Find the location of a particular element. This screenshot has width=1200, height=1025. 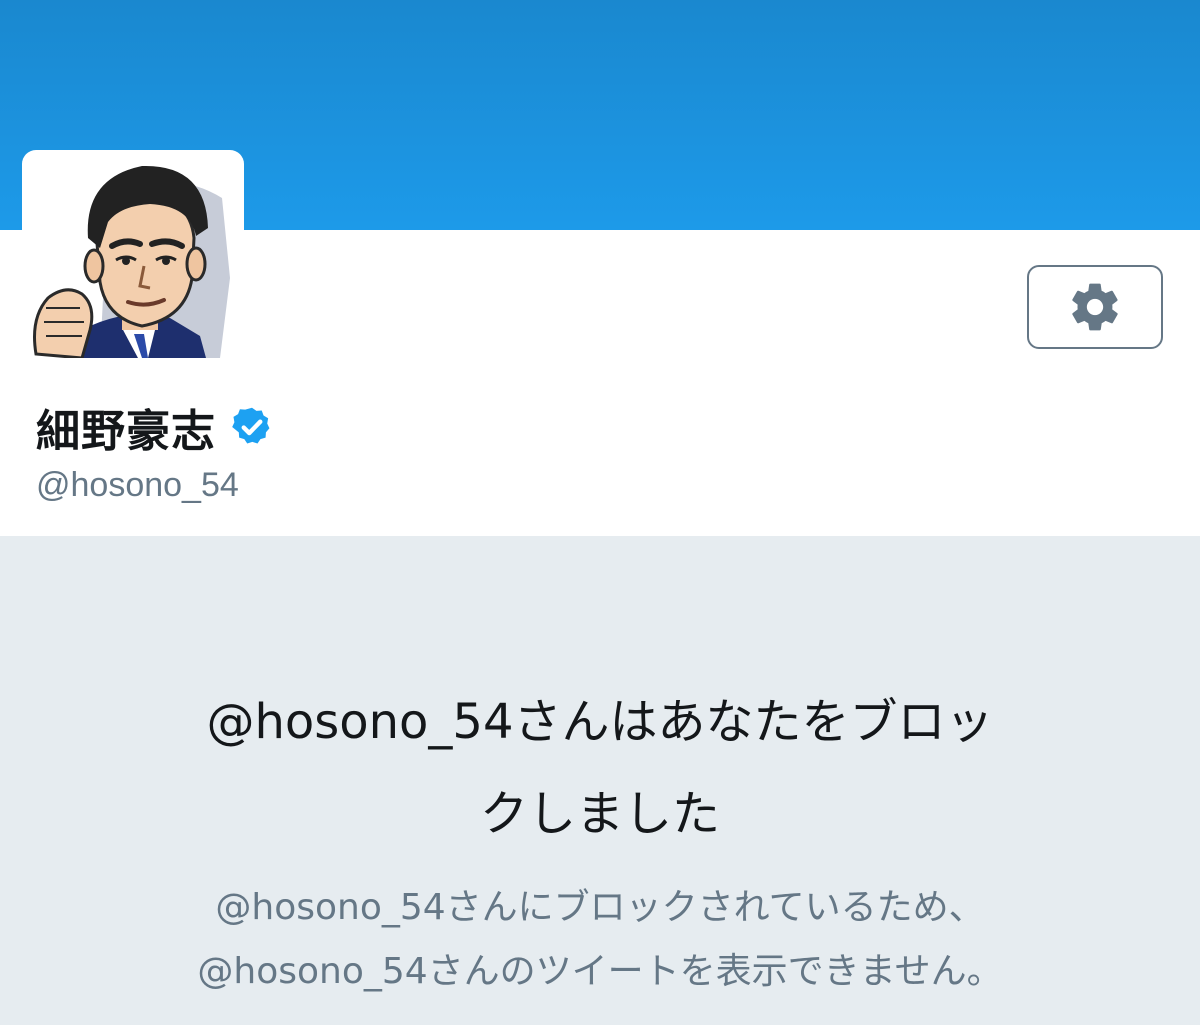

display-name: 細野豪志 is located at coordinates (155, 427).